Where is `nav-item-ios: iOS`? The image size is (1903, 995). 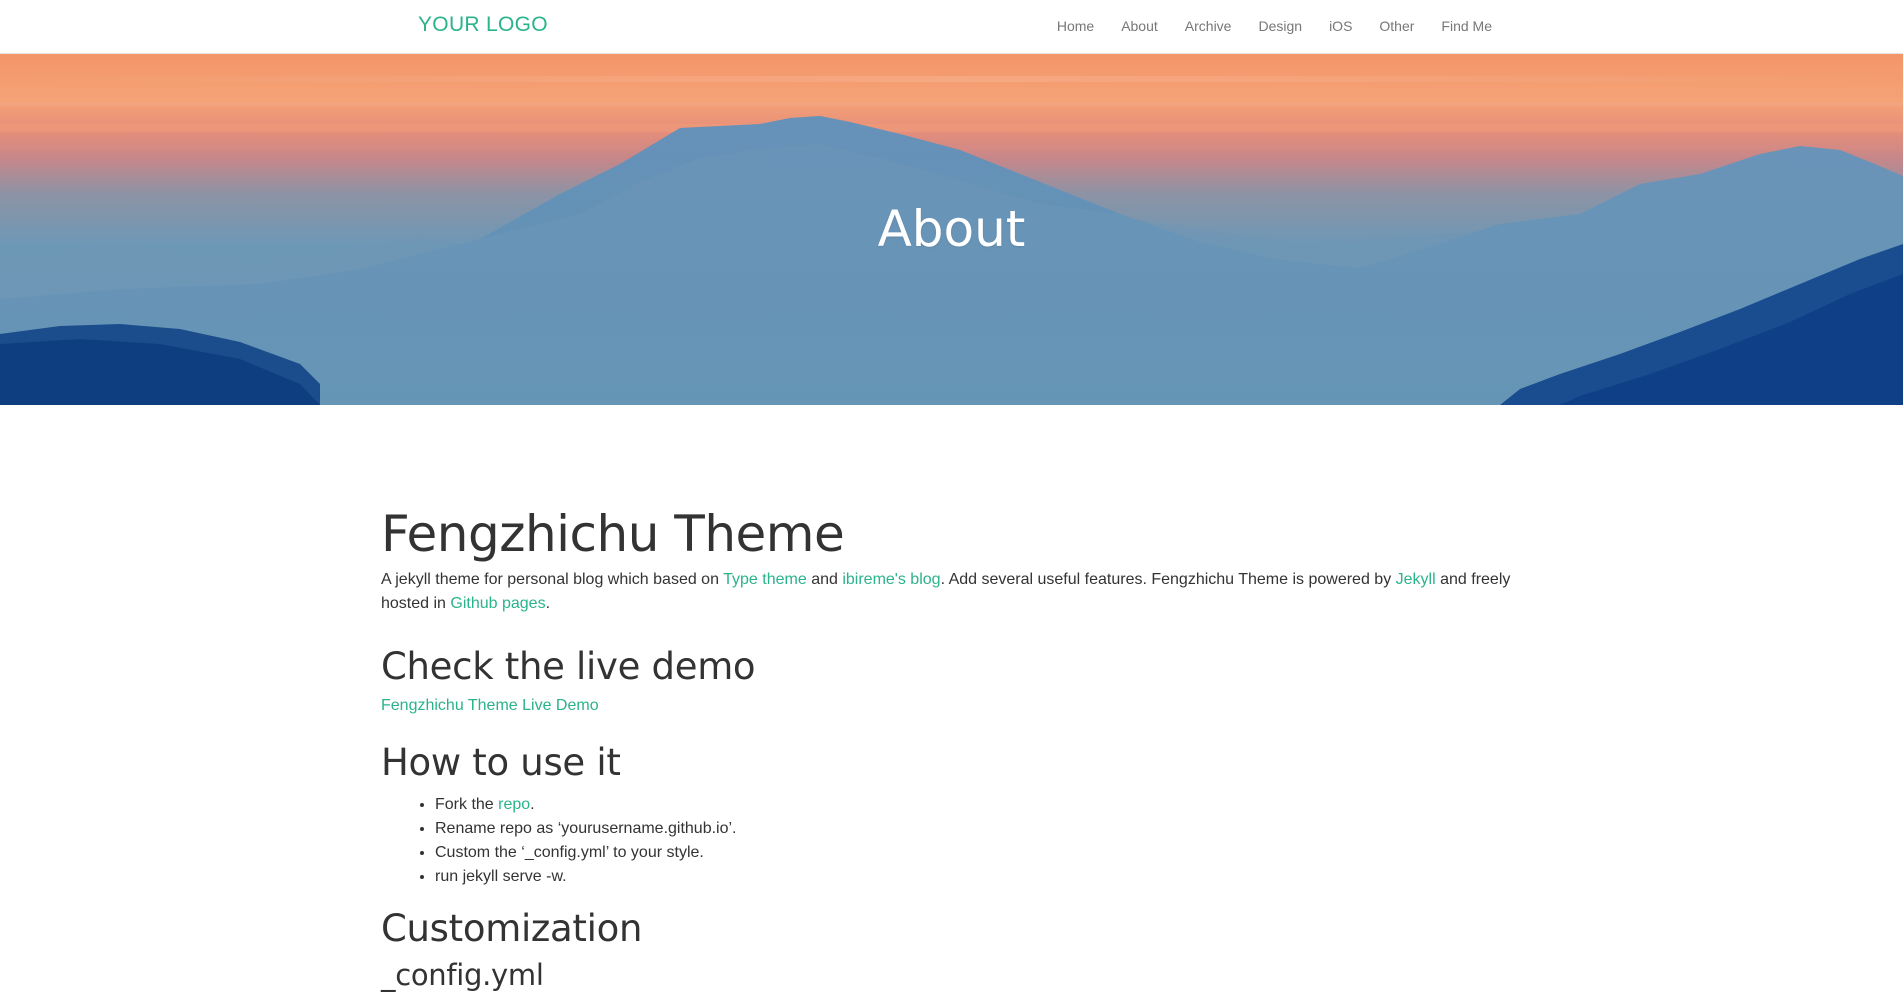
nav-item-ios: iOS is located at coordinates (1340, 27).